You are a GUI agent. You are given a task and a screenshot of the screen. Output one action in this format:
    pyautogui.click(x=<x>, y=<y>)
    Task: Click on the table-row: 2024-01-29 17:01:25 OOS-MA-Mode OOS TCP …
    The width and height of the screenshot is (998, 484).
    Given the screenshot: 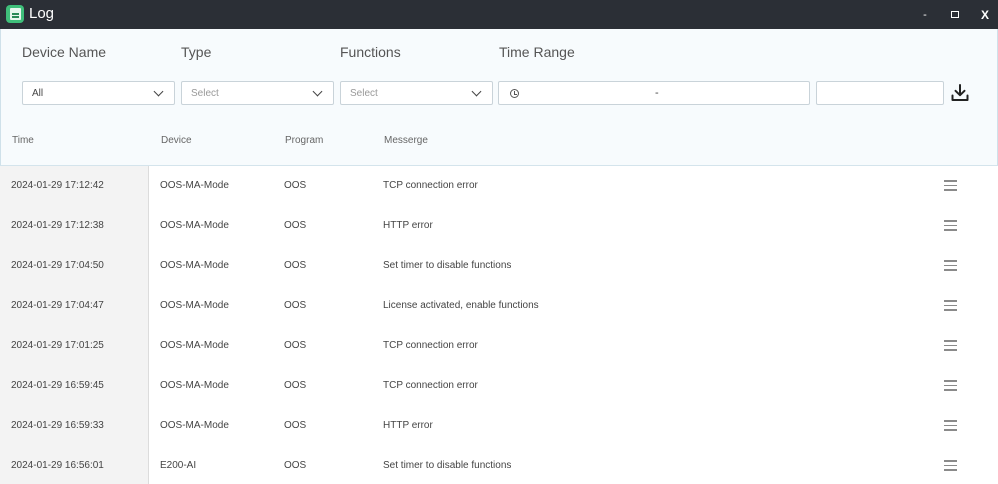 What is the action you would take?
    pyautogui.click(x=499, y=346)
    